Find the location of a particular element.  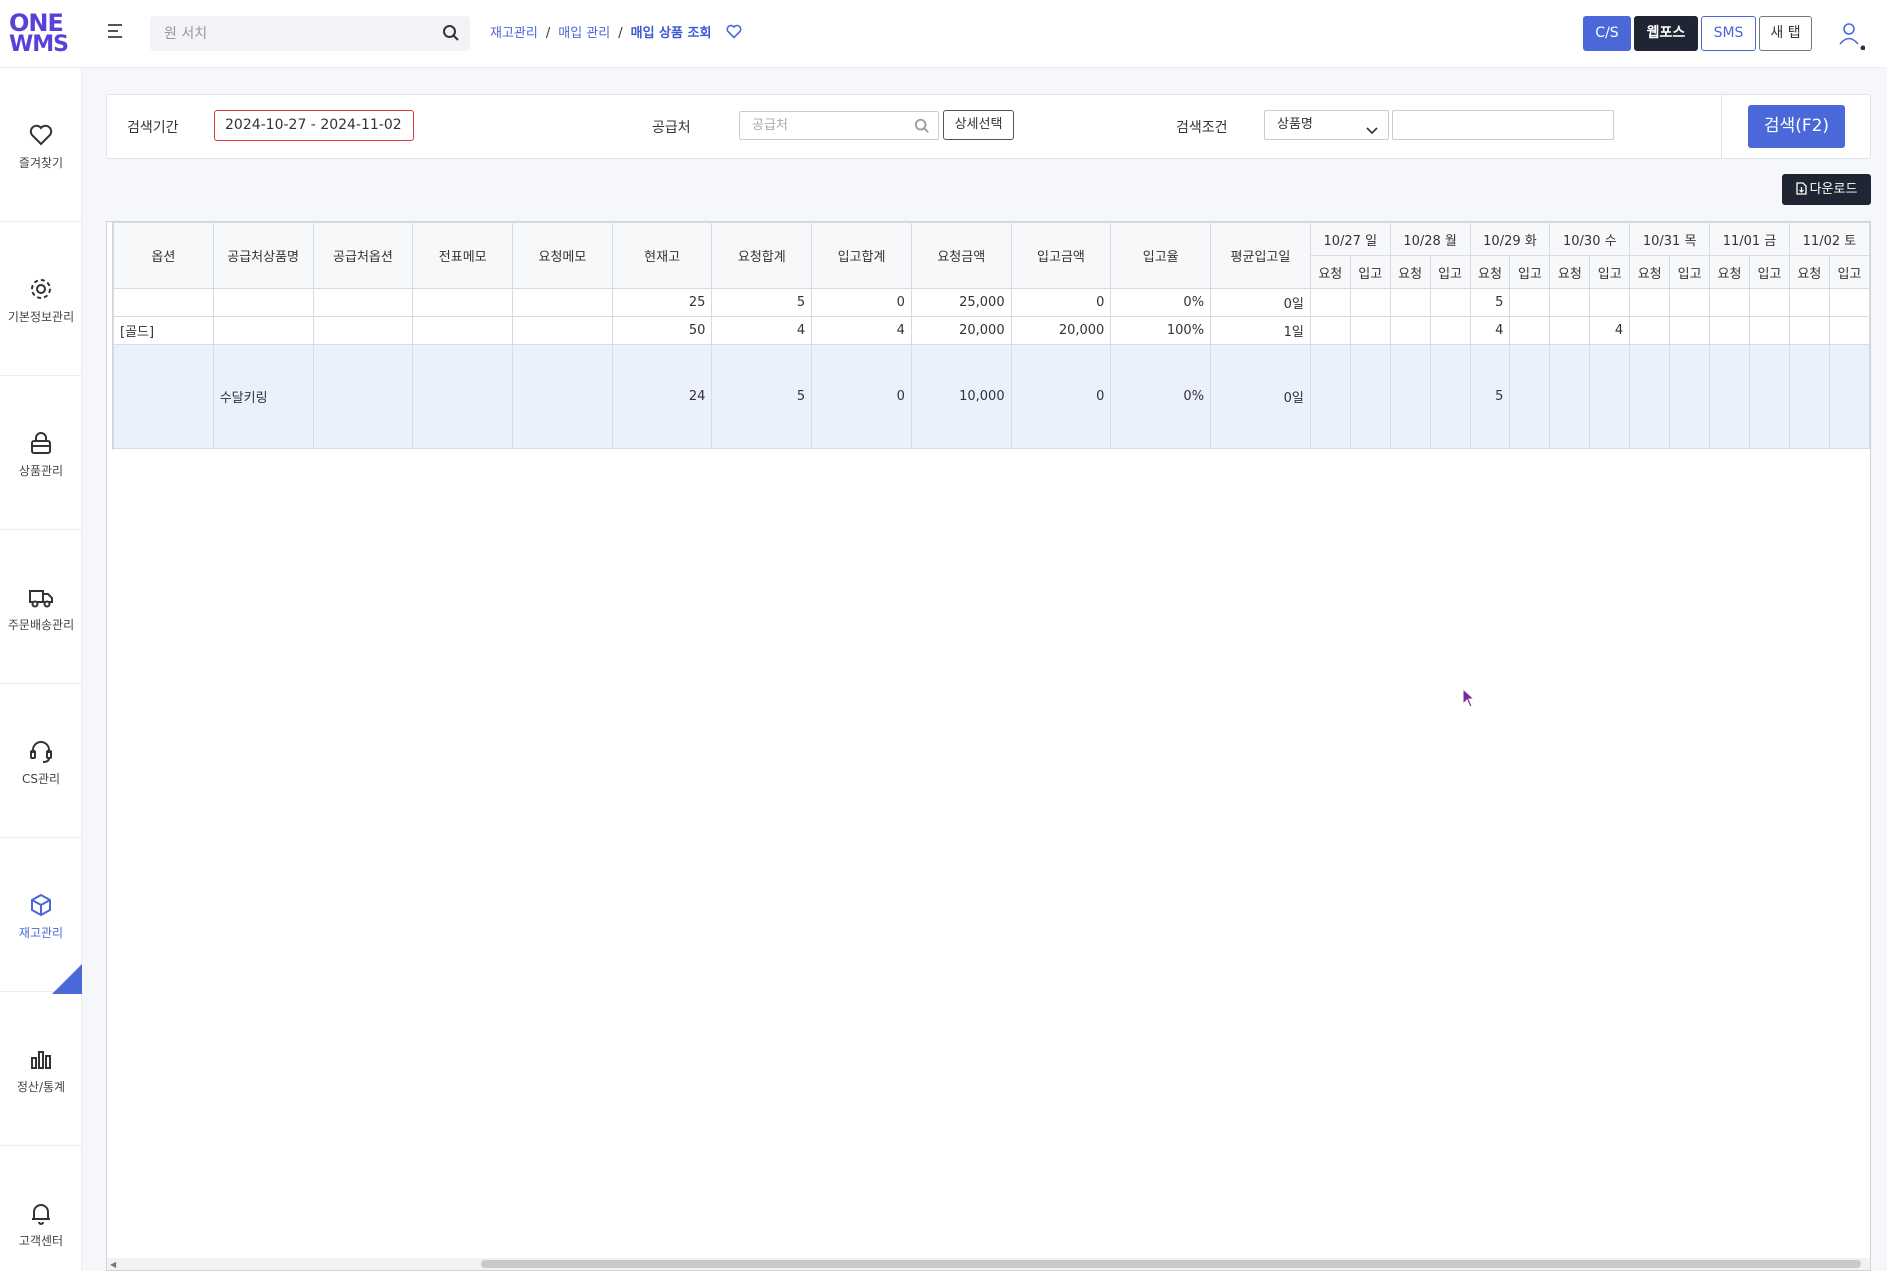

sidebar-item-support: 고객센터 is located at coordinates (41, 1208).